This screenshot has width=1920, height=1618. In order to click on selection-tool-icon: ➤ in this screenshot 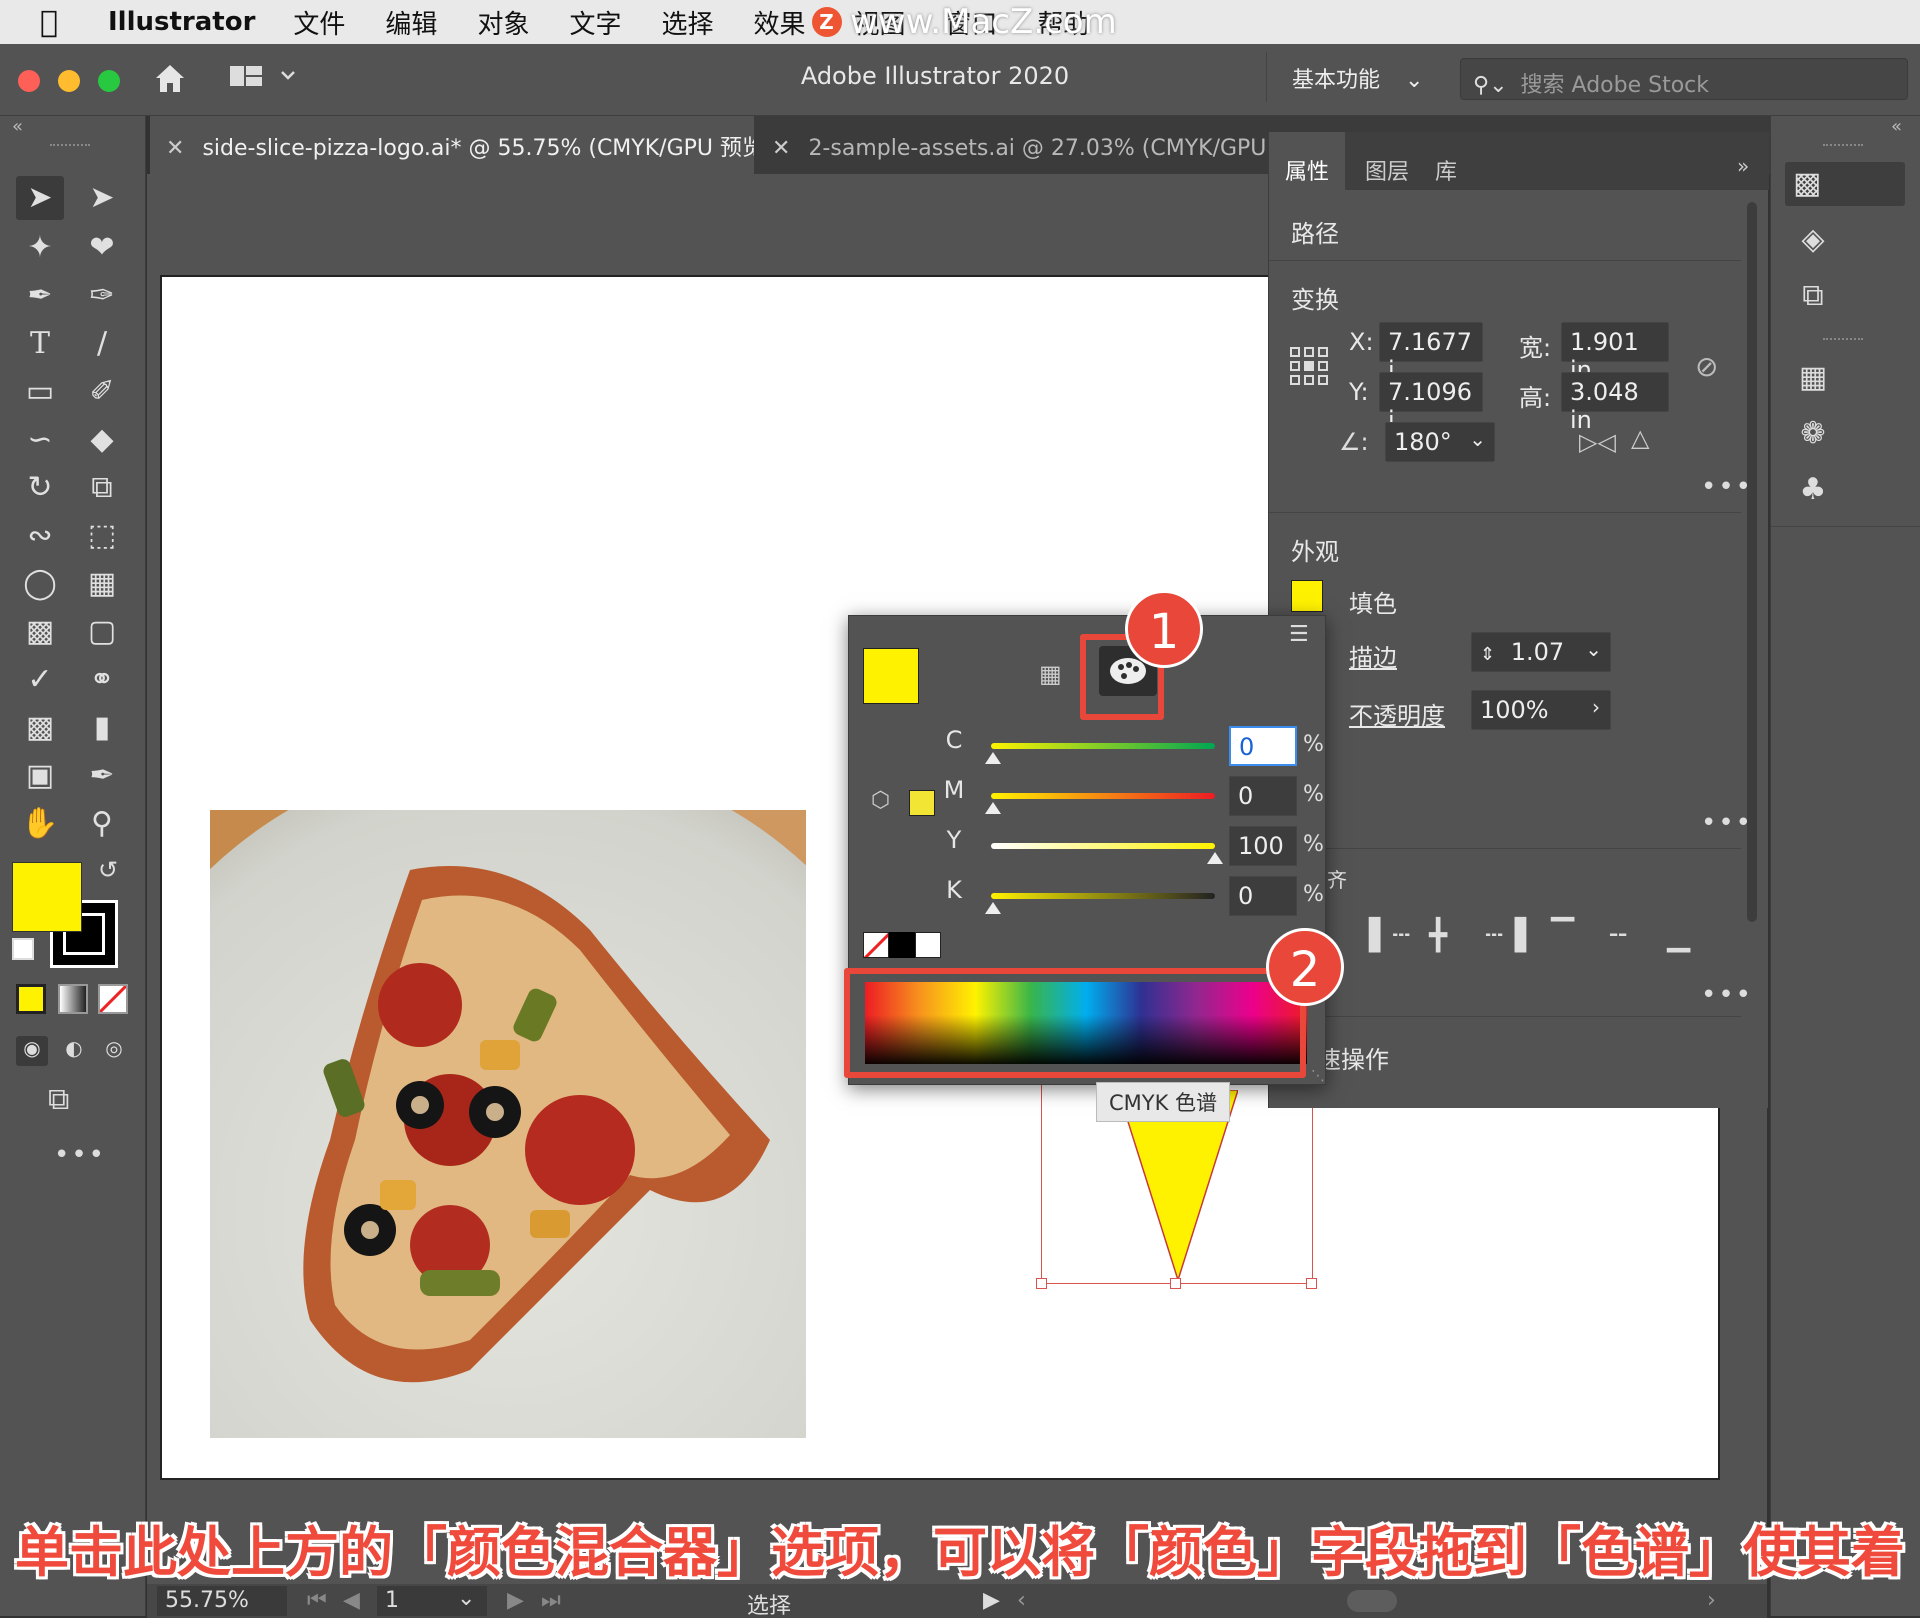, I will do `click(40, 198)`.